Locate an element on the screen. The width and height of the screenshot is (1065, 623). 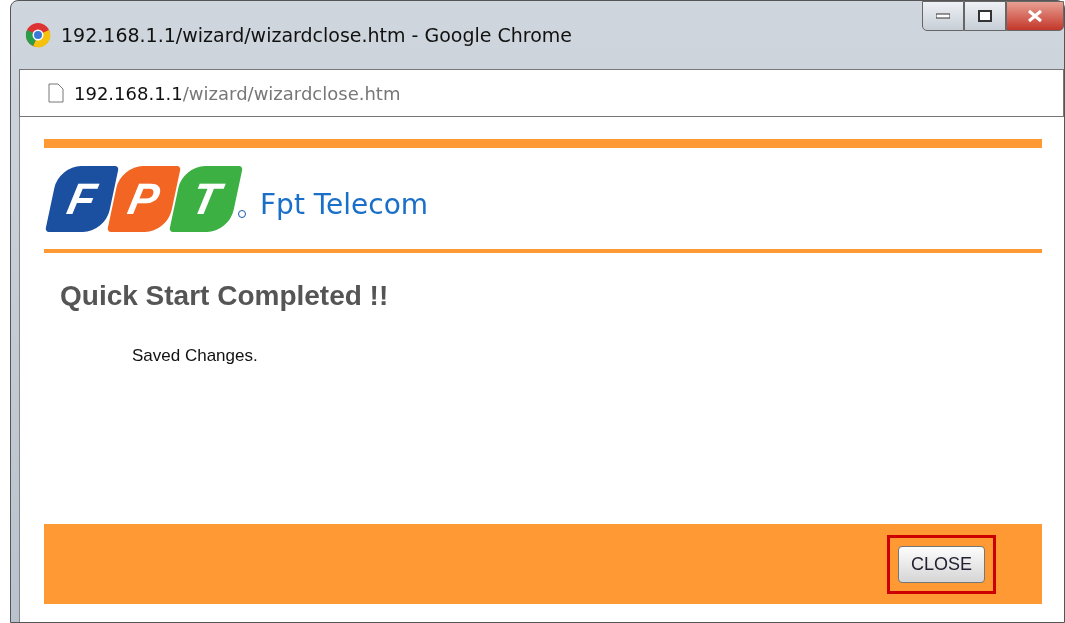
close-window-button is located at coordinates (1035, 16).